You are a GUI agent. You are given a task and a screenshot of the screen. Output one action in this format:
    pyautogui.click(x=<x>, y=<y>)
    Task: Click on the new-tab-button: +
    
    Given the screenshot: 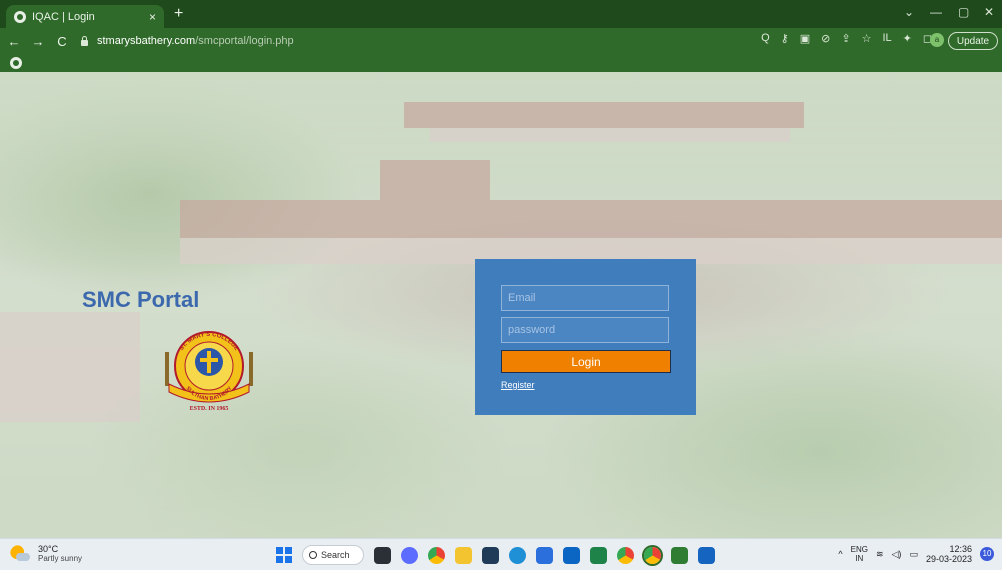 What is the action you would take?
    pyautogui.click(x=178, y=14)
    